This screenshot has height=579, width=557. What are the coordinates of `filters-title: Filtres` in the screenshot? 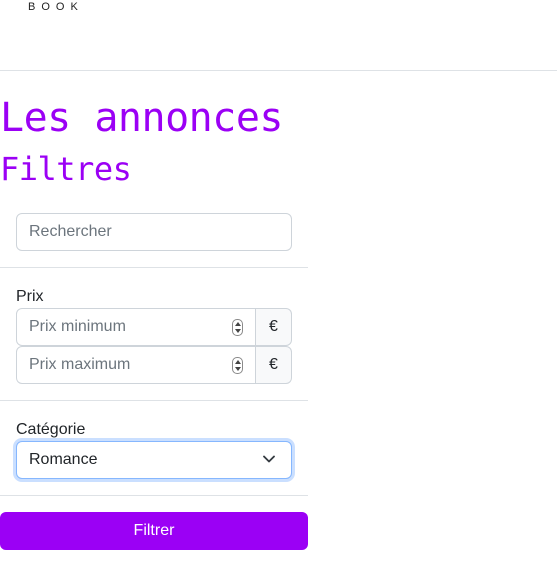 It's located at (66, 169).